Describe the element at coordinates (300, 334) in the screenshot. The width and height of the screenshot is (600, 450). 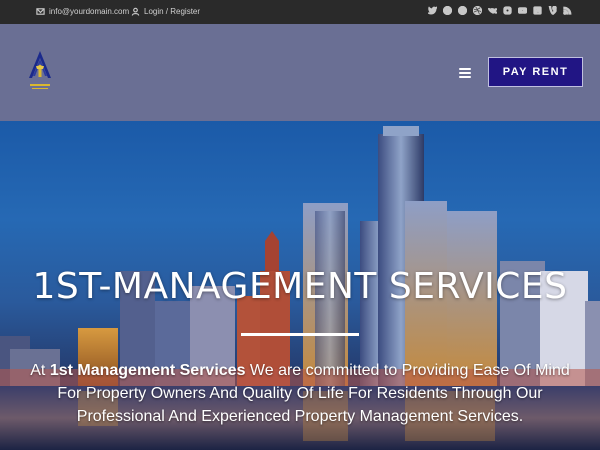
I see `title-divider` at that location.